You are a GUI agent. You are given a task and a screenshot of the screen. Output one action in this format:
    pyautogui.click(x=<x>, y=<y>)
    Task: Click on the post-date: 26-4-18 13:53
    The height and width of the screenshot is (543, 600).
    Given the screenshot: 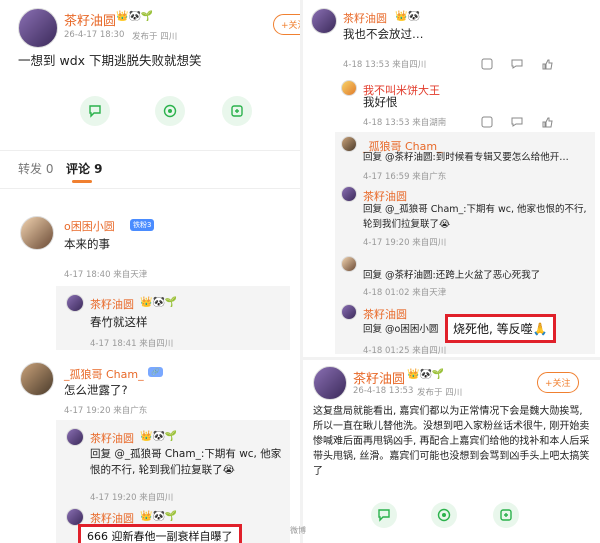 What is the action you would take?
    pyautogui.click(x=383, y=391)
    